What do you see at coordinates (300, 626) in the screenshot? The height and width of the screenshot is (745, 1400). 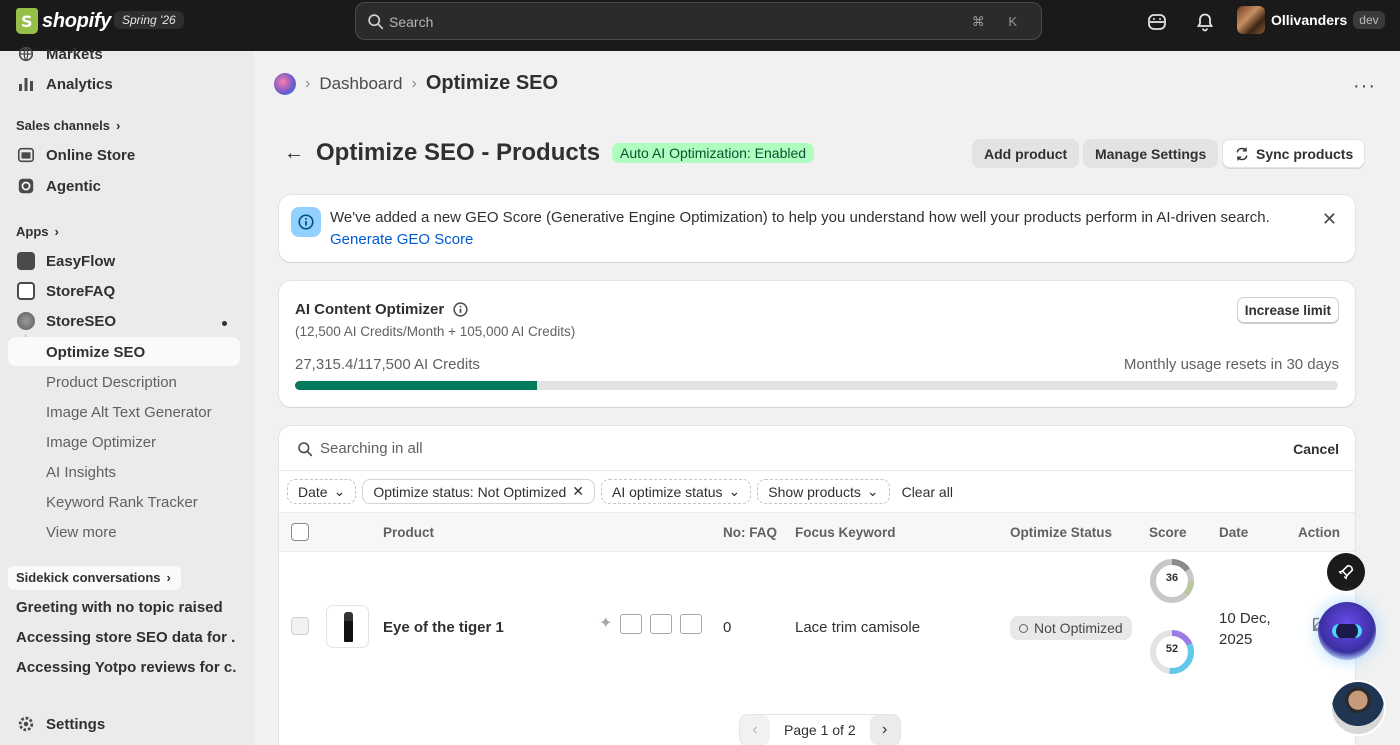 I see `row-checkbox` at bounding box center [300, 626].